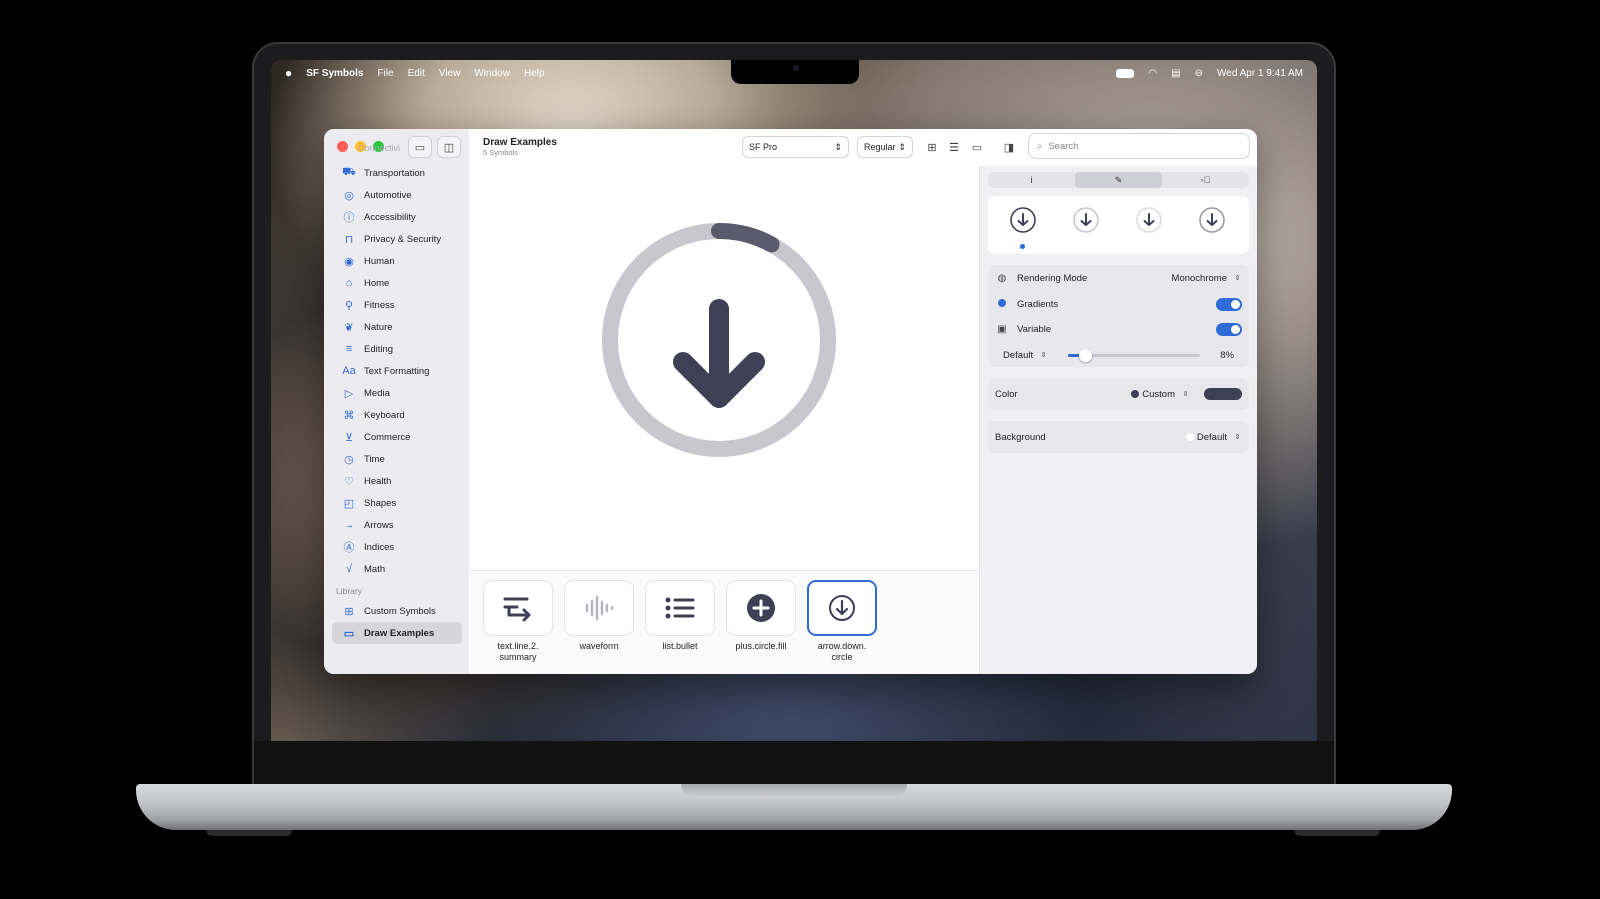 This screenshot has width=1600, height=899. What do you see at coordinates (492, 73) in the screenshot?
I see `menu-window: Window` at bounding box center [492, 73].